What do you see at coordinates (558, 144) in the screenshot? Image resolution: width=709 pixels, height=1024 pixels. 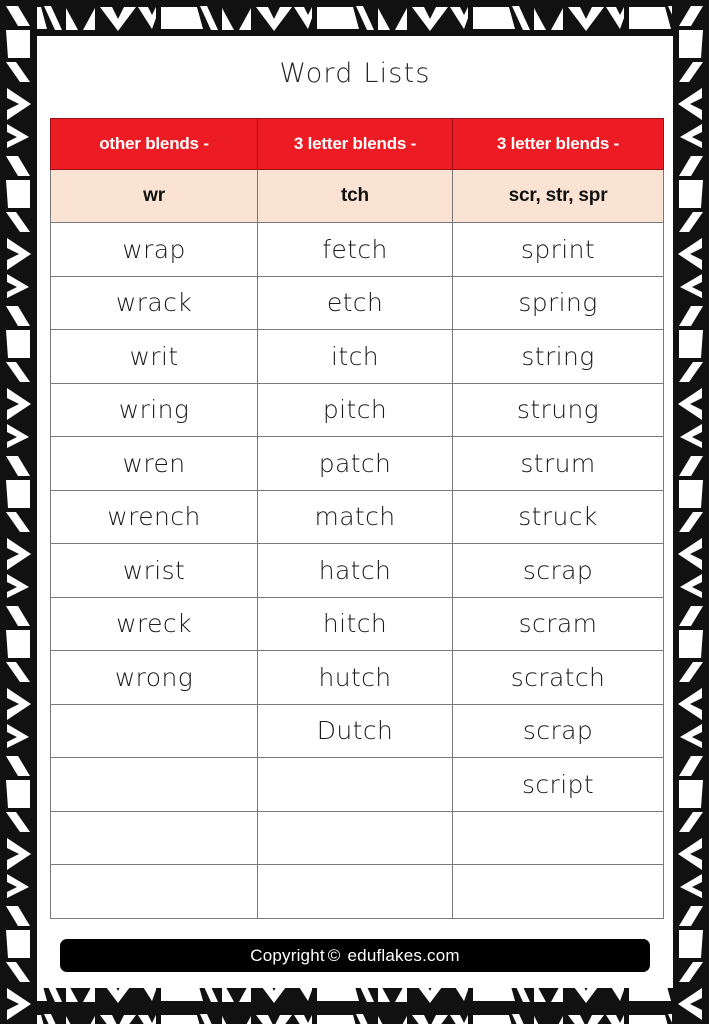 I see `column-header-3: 3 letter blends -` at bounding box center [558, 144].